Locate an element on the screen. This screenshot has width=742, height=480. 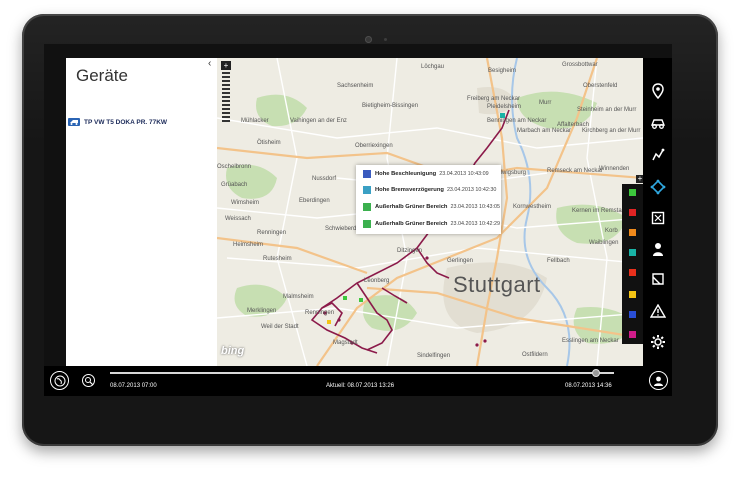
map-label: Steinheim an der Murr is located at coordinates (607, 110).